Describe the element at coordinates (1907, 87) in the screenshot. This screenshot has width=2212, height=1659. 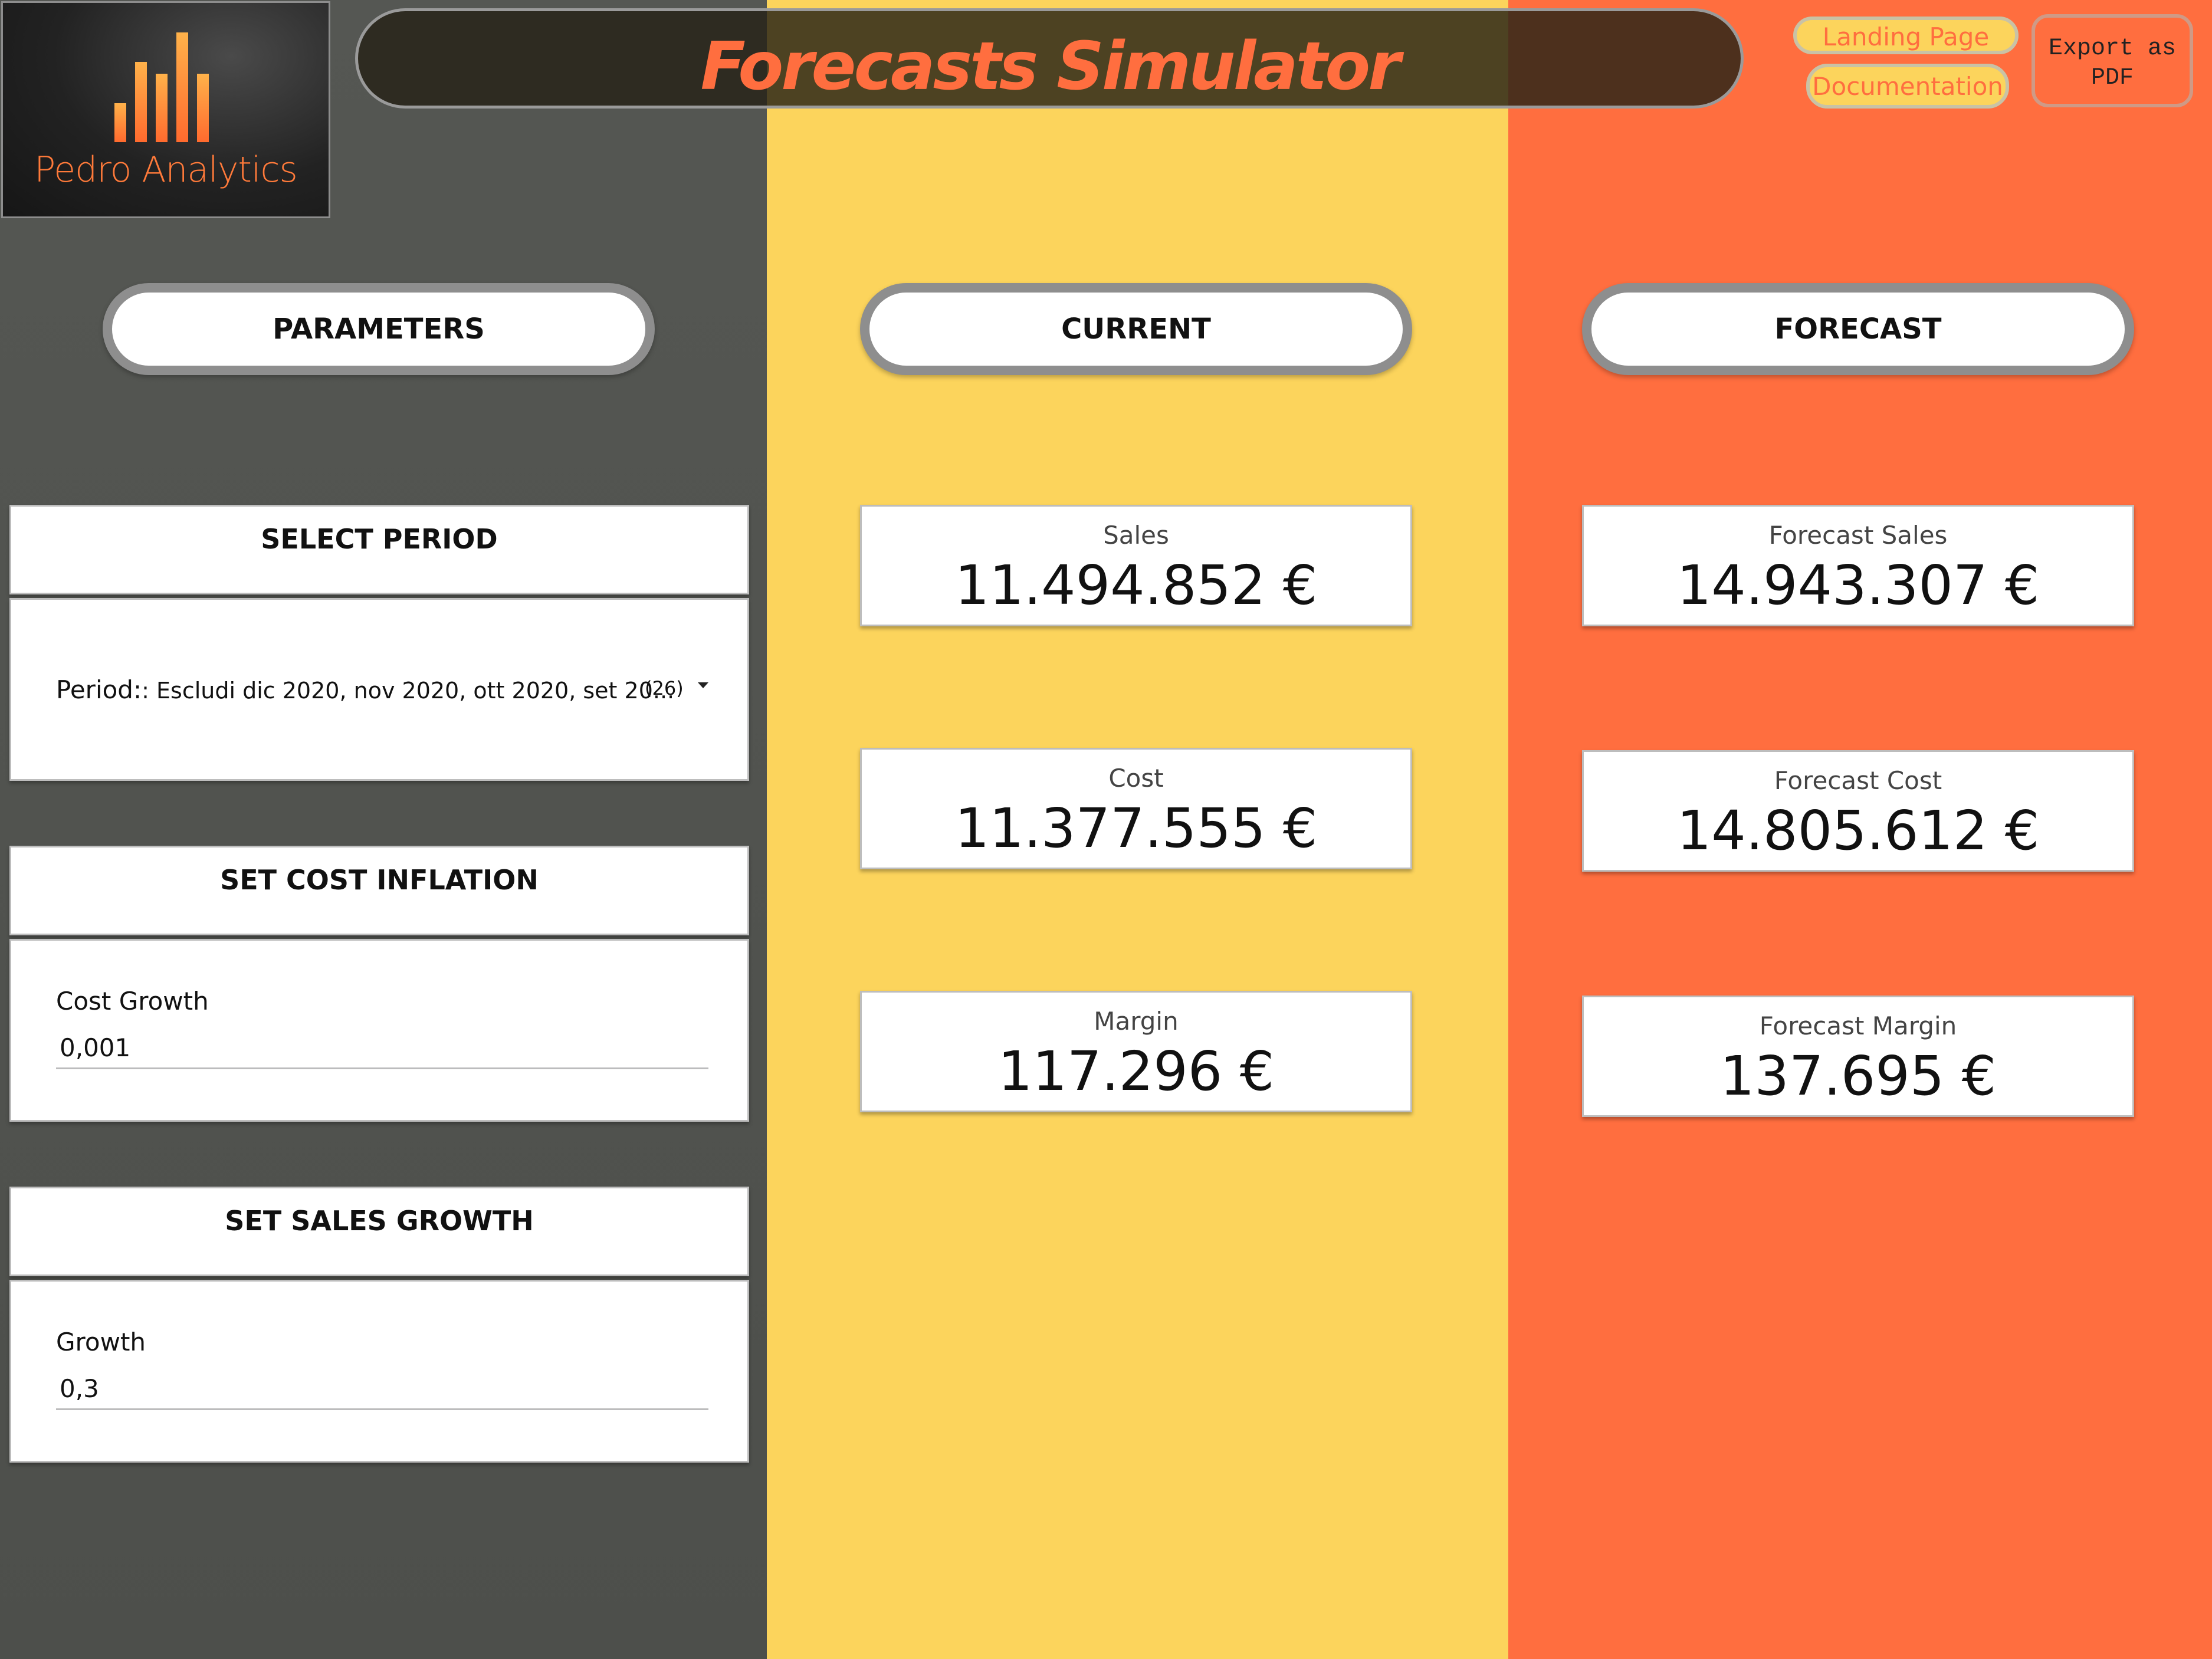
I see `documentation-button: Documentation` at that location.